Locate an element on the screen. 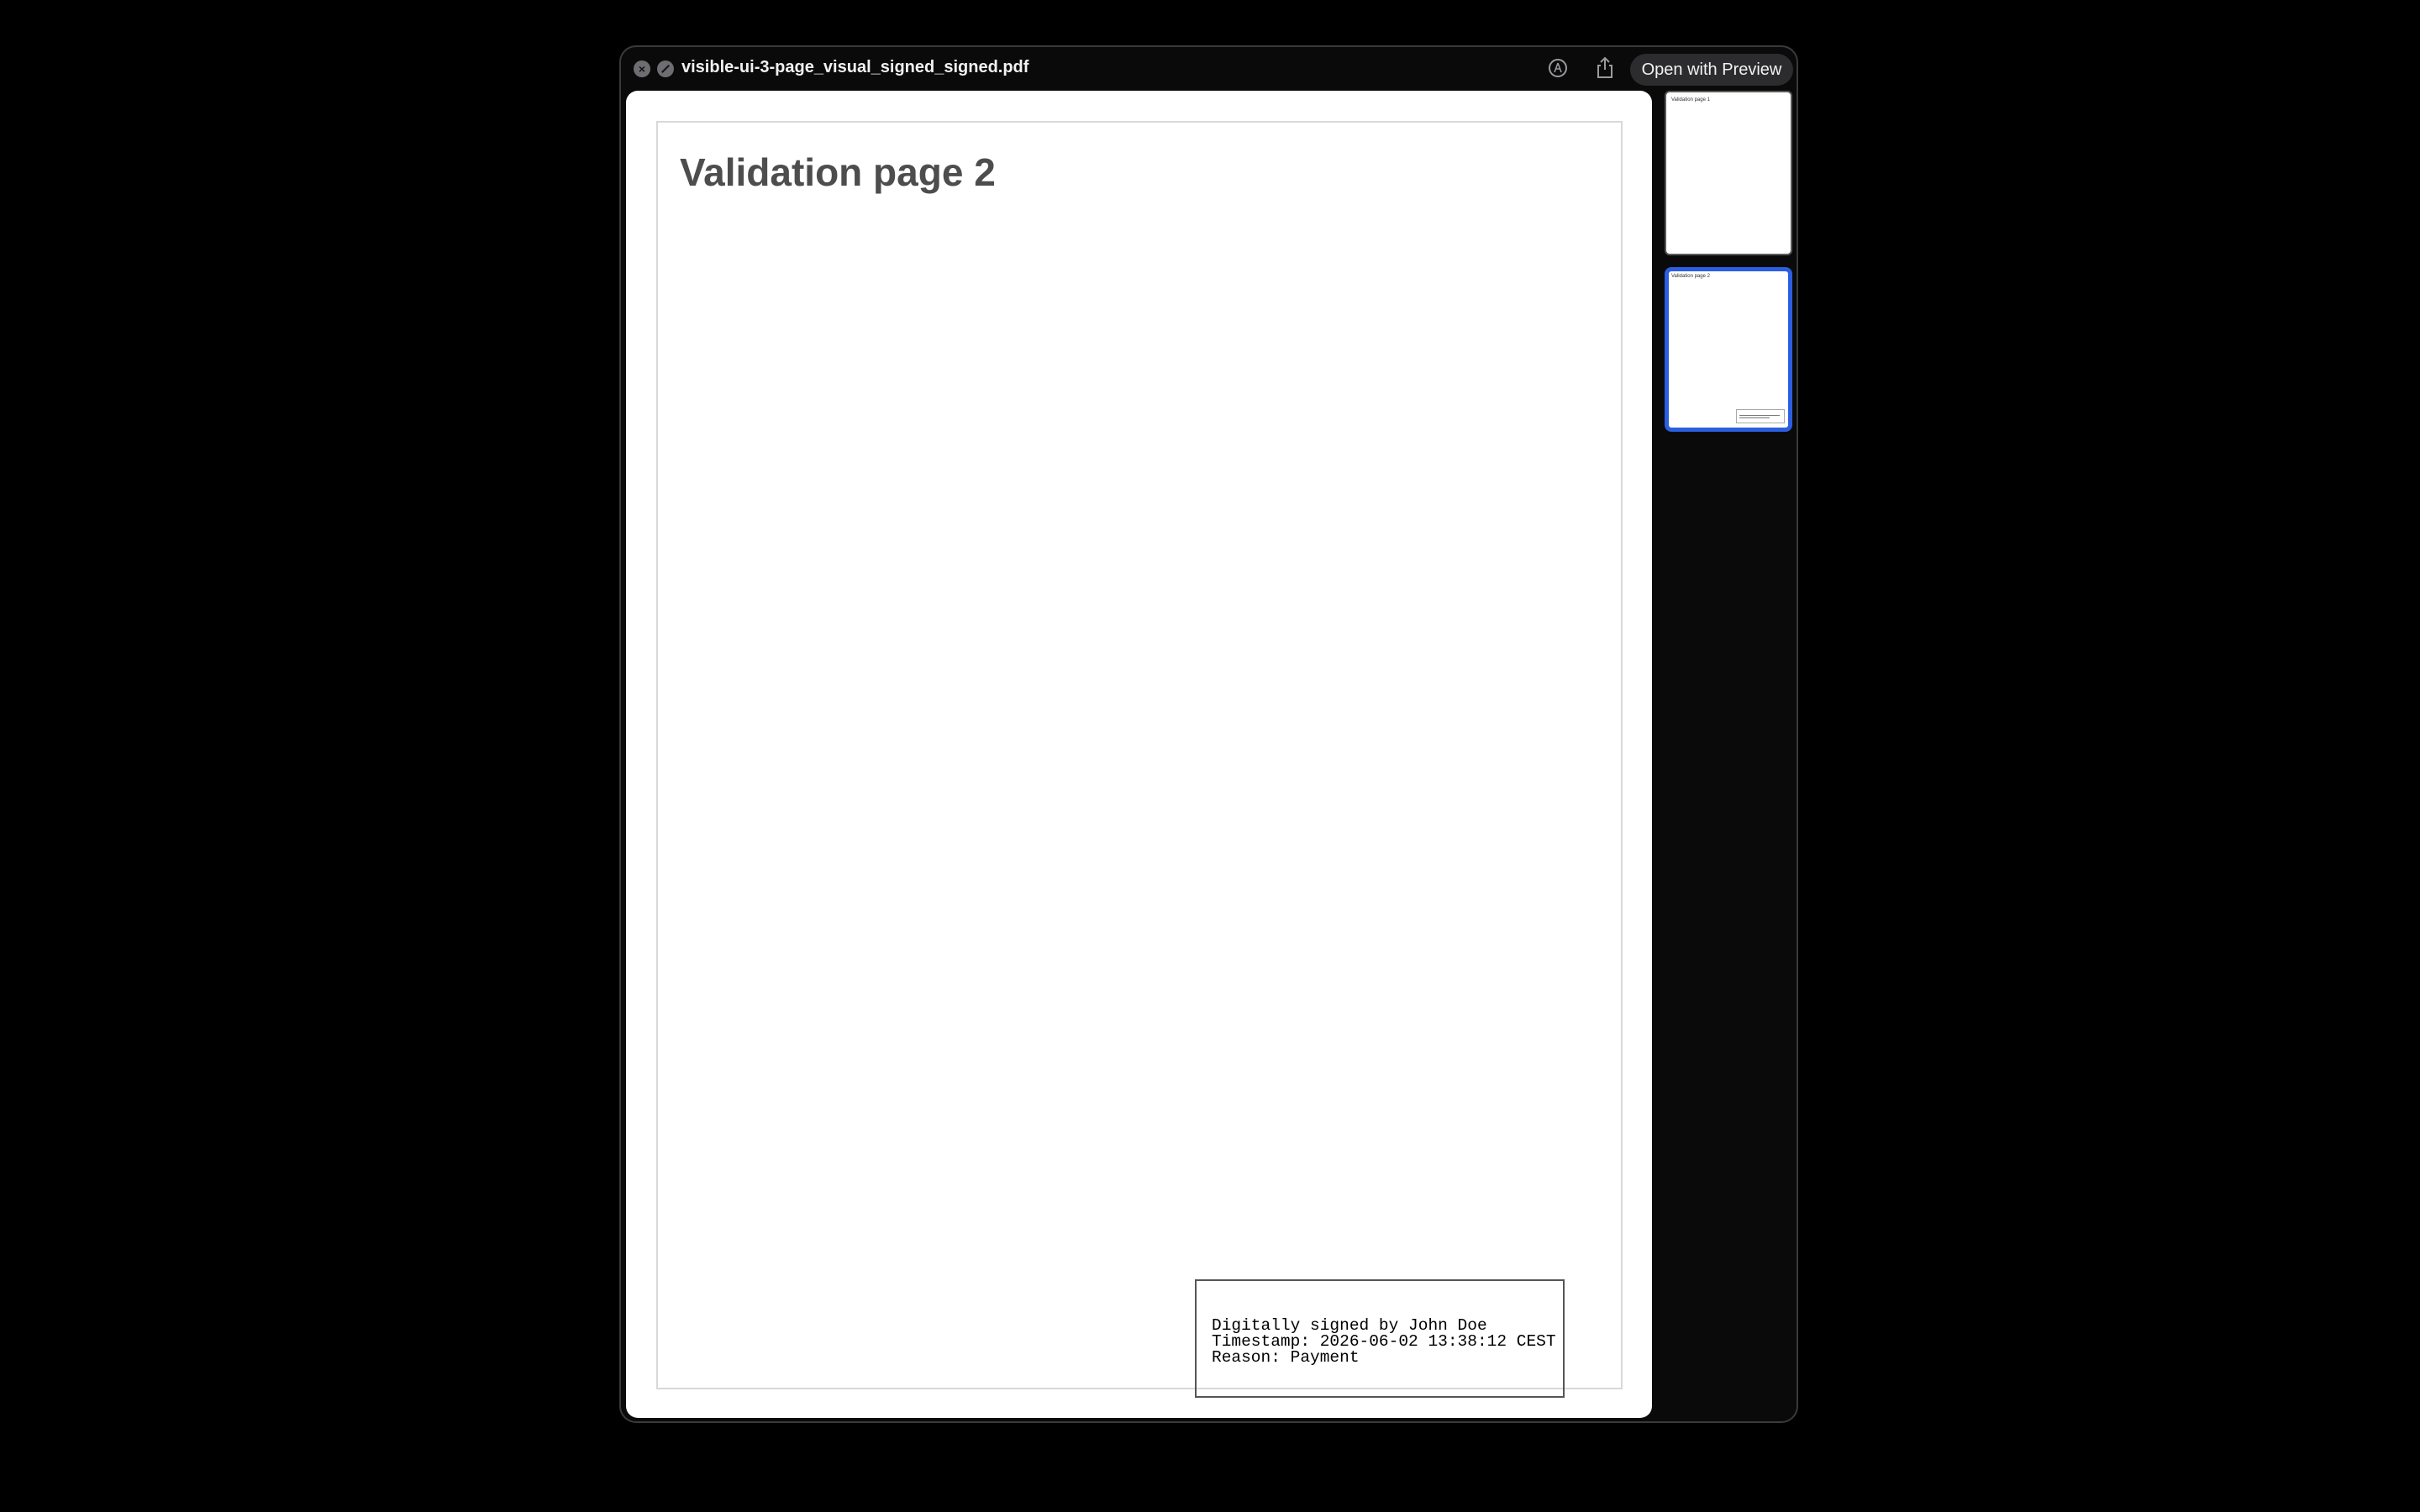 Image resolution: width=2420 pixels, height=1512 pixels. no-entry-icon is located at coordinates (665, 68).